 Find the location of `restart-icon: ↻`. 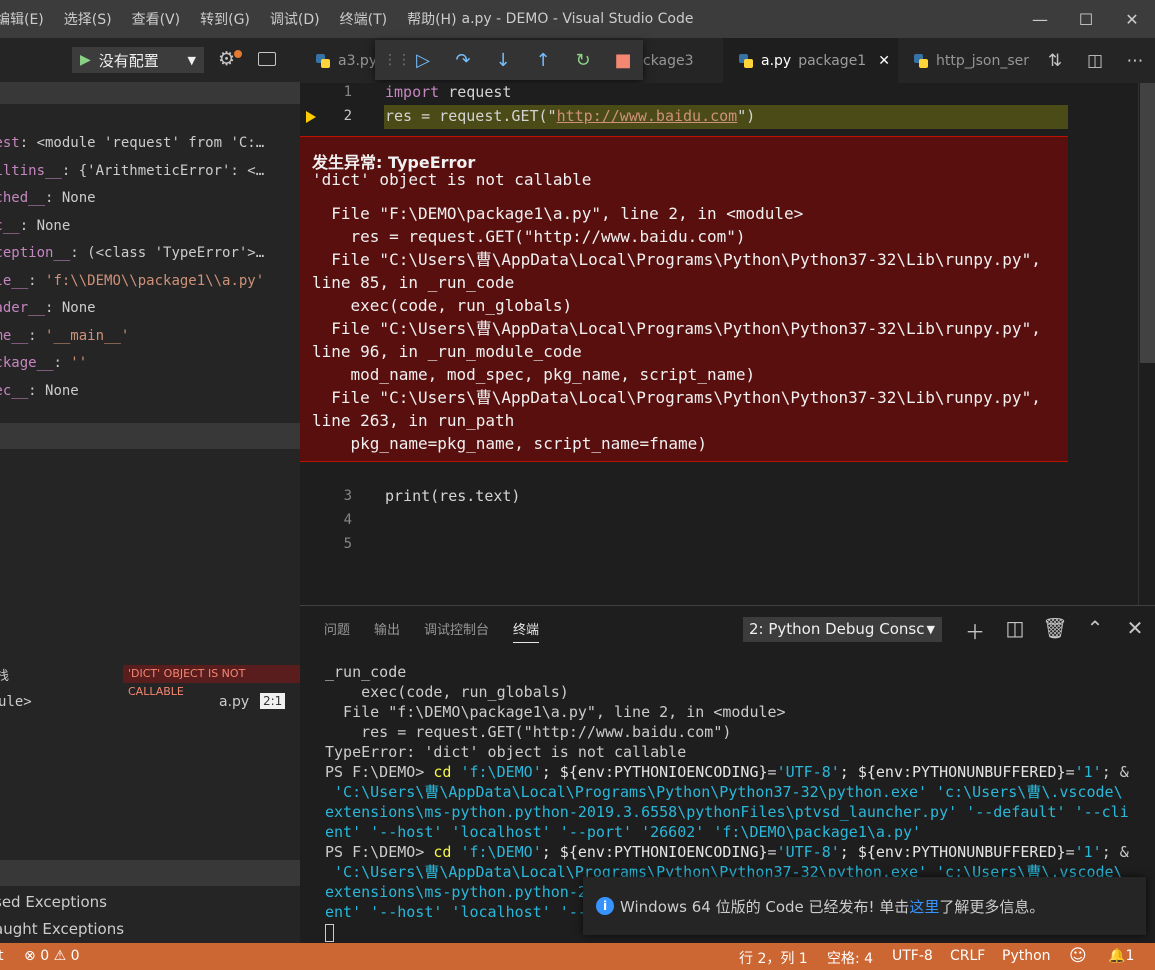

restart-icon: ↻ is located at coordinates (583, 60).